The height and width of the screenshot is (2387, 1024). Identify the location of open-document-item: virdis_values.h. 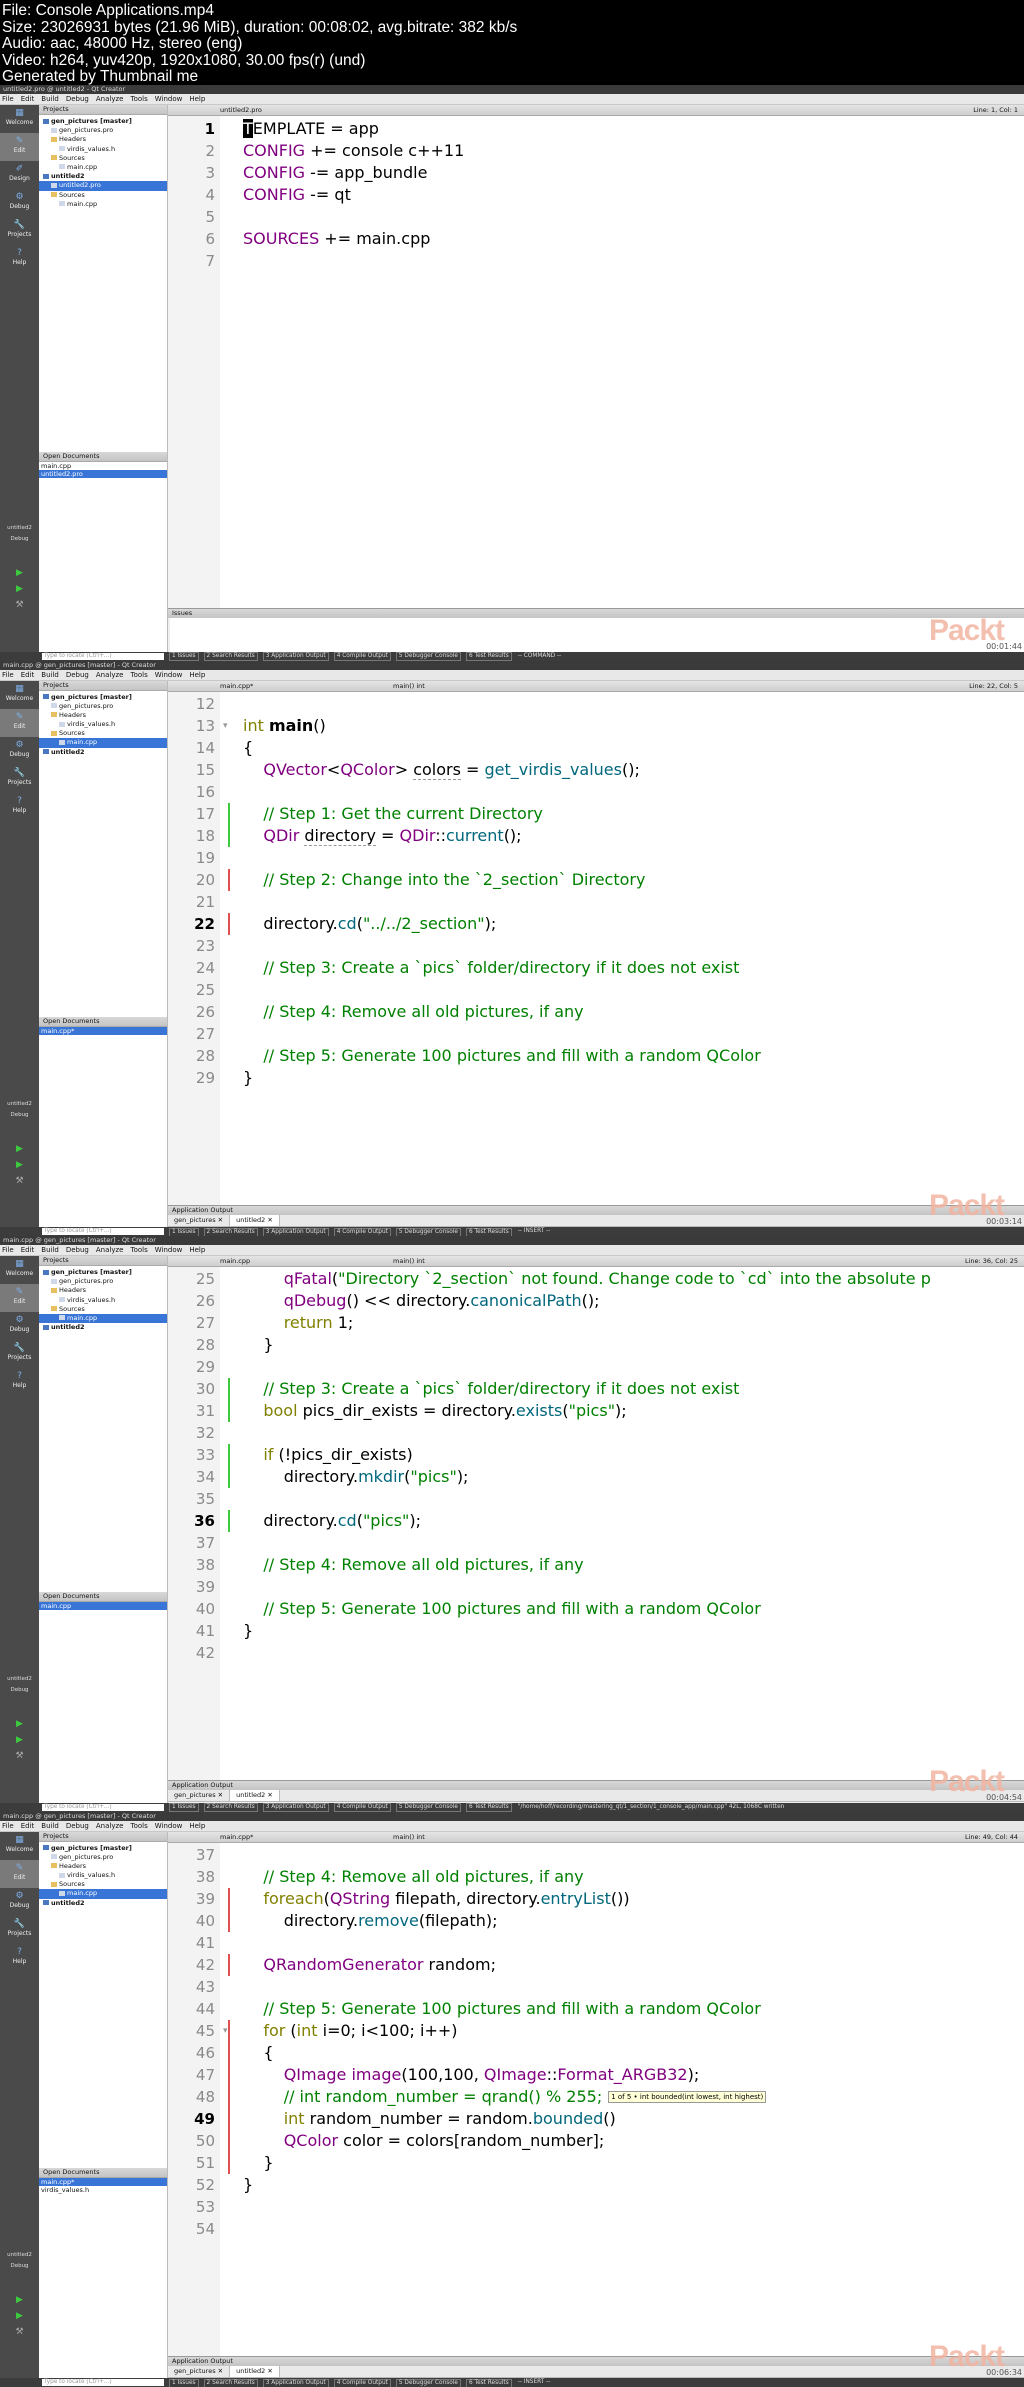
(103, 2190).